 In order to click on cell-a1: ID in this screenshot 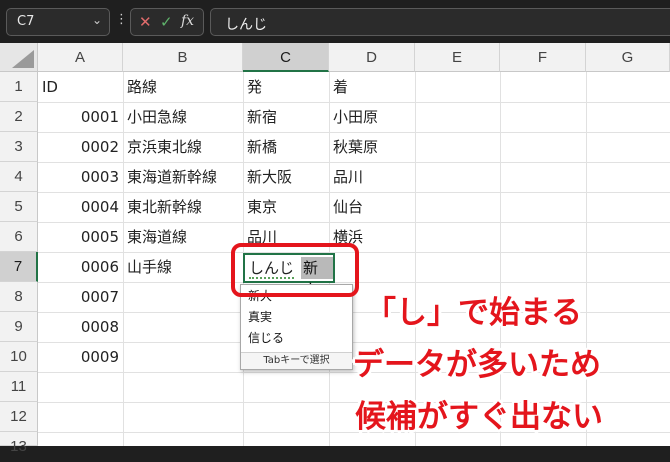, I will do `click(81, 87)`.